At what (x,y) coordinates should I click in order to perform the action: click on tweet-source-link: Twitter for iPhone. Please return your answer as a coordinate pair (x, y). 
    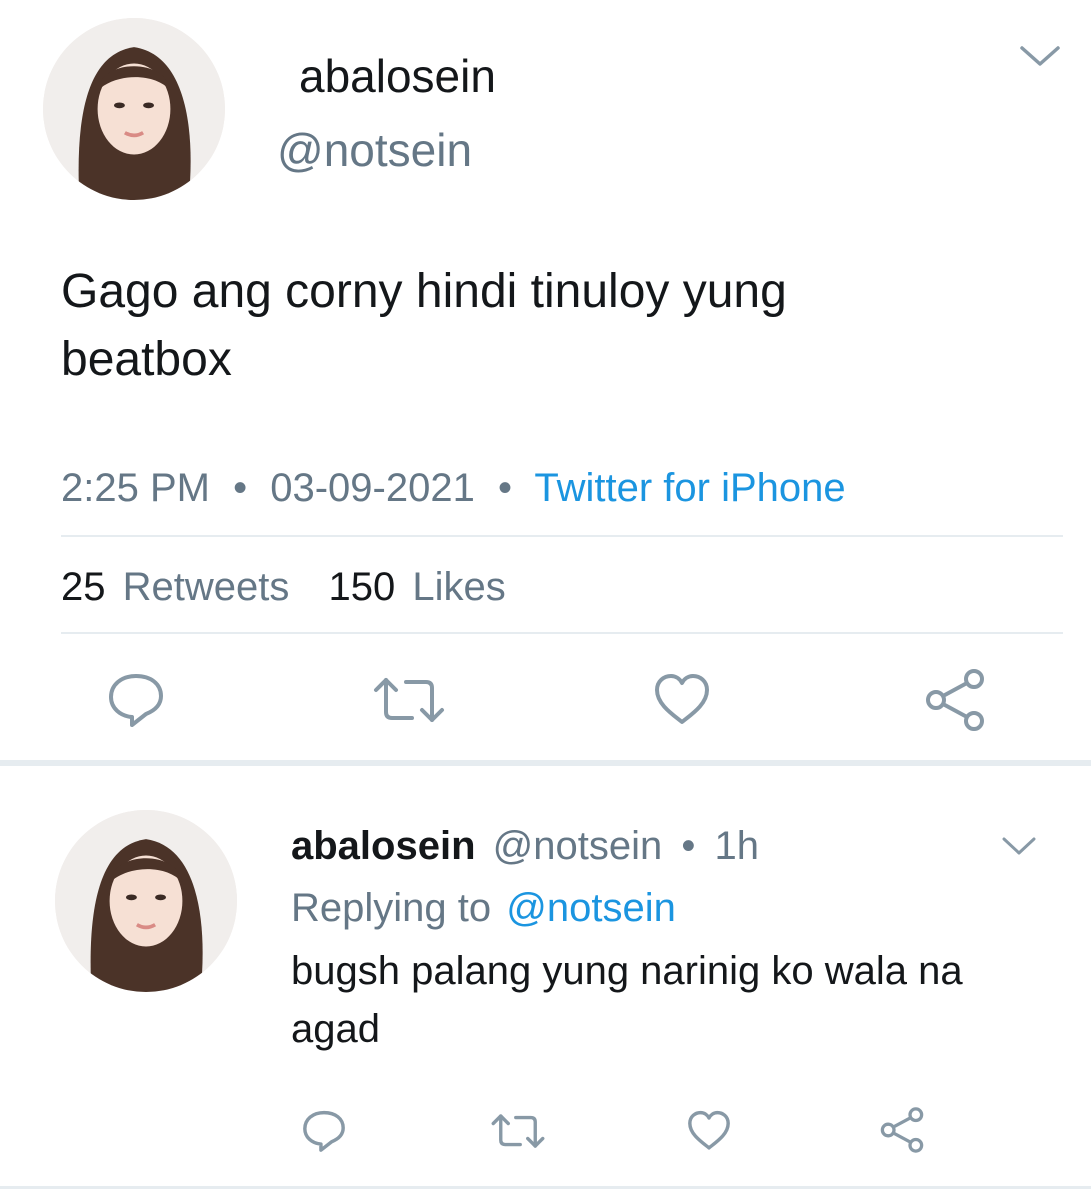
    Looking at the image, I should click on (689, 488).